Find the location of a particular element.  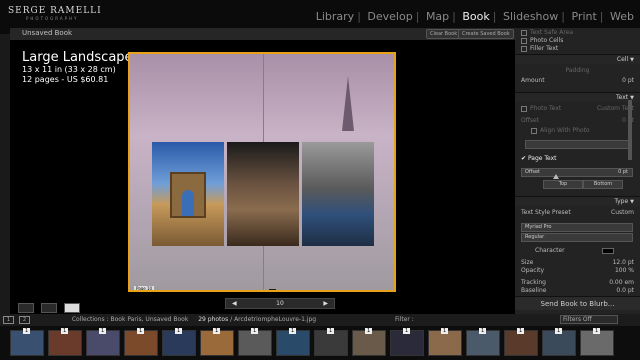

photo-count: 29 photos is located at coordinates (213, 319).